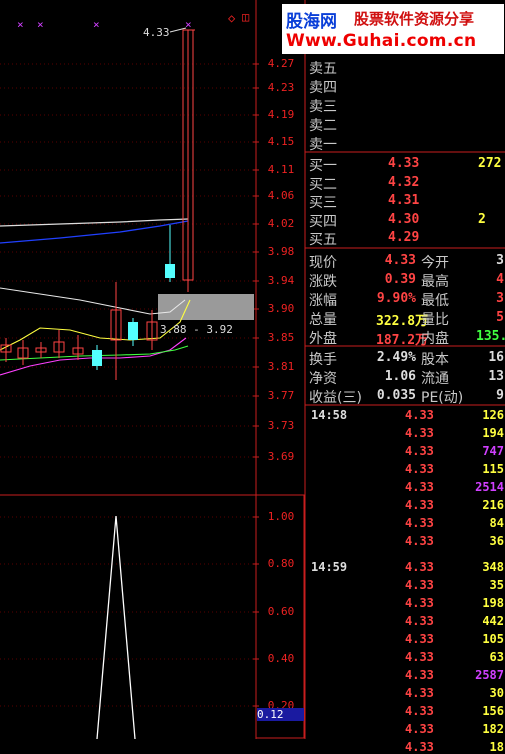 The width and height of the screenshot is (505, 754). What do you see at coordinates (435, 379) in the screenshot?
I see `quote-label-2: 流通` at bounding box center [435, 379].